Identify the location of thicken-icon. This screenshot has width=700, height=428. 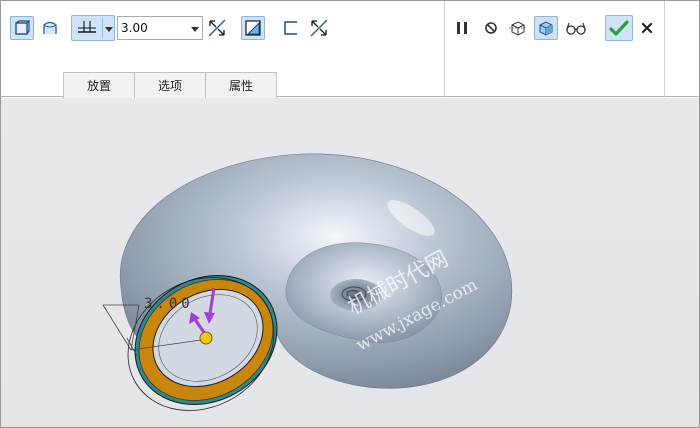
(291, 28).